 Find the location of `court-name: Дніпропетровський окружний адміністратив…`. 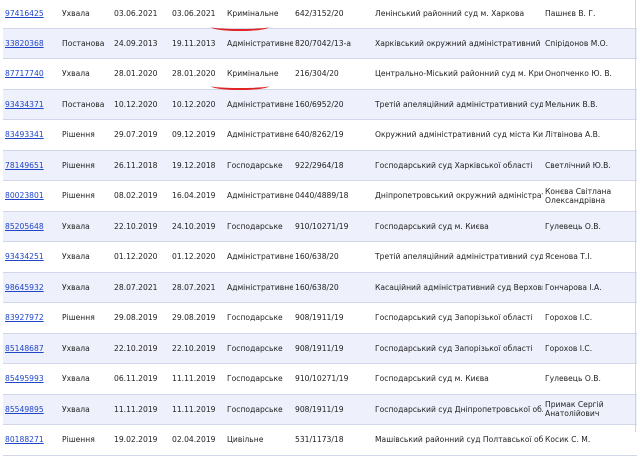

court-name: Дніпропетровський окружний адміністратив… is located at coordinates (459, 196).